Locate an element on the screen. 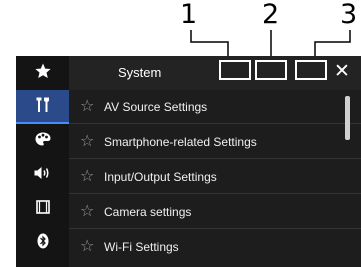 This screenshot has height=267, width=361. sidebar-item-video is located at coordinates (42, 209).